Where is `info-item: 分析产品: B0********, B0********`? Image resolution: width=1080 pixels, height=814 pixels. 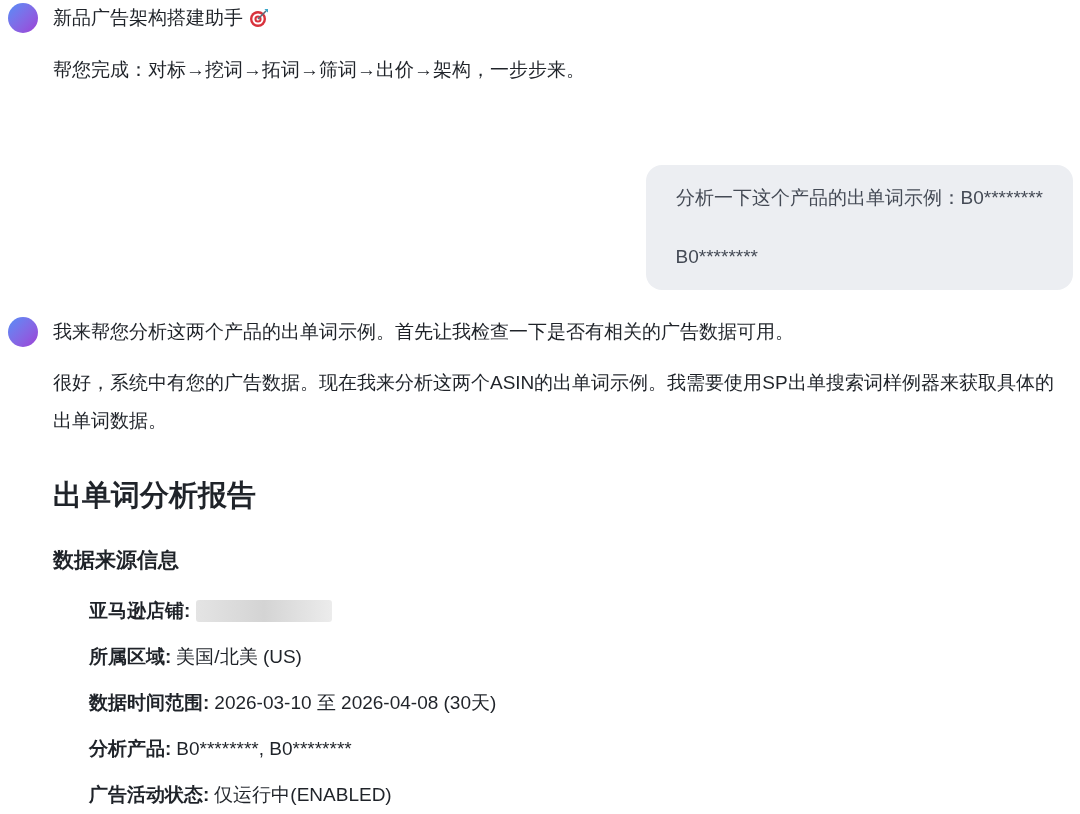
info-item: 分析产品: B0********, B0******** is located at coordinates (221, 749).